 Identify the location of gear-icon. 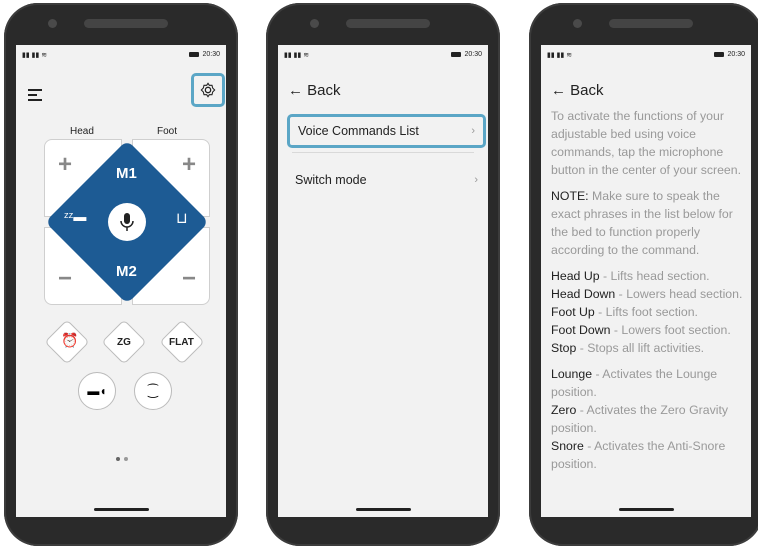
(208, 90).